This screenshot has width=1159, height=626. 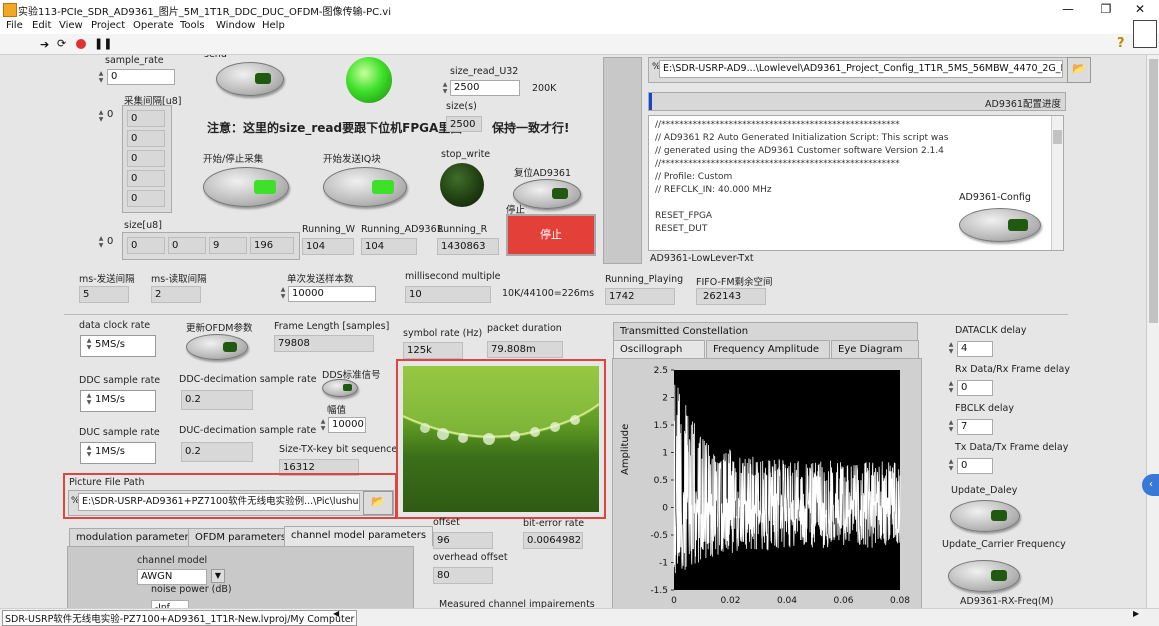 What do you see at coordinates (551, 235) in the screenshot?
I see `stop-button: 停止` at bounding box center [551, 235].